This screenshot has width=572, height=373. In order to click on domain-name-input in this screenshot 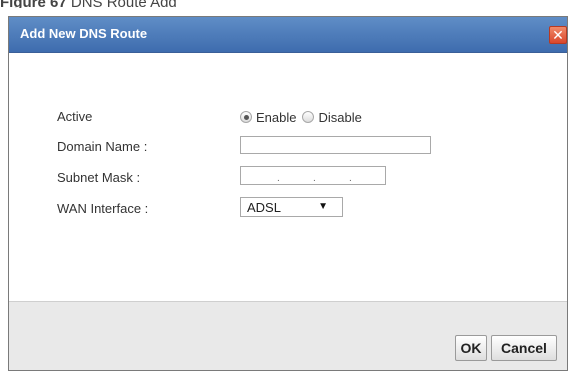, I will do `click(335, 145)`.